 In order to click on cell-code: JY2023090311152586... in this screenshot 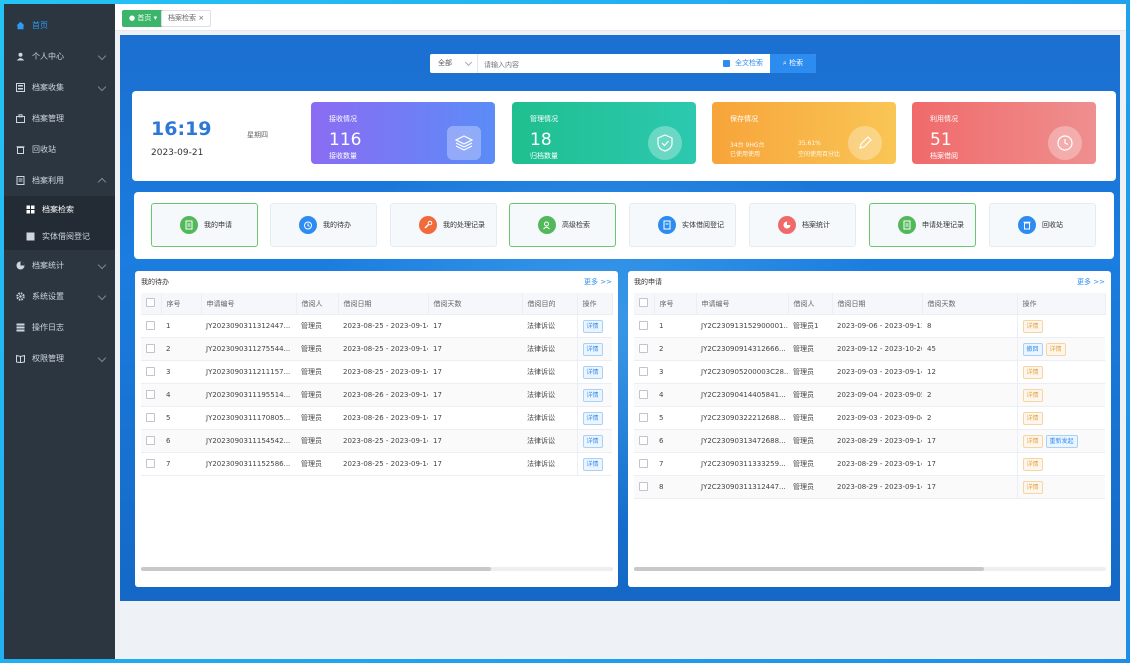, I will do `click(248, 464)`.